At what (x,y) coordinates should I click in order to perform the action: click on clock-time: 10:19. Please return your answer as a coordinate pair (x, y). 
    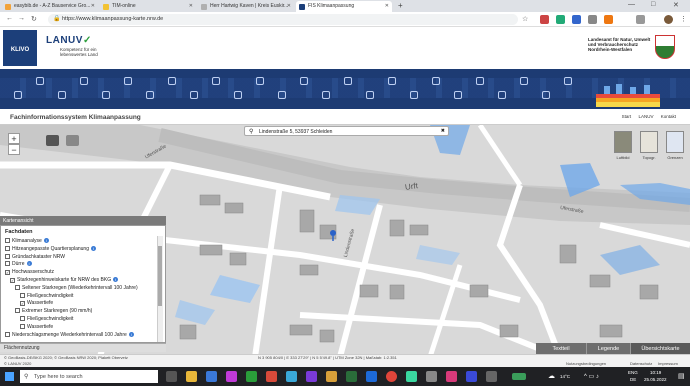
    Looking at the image, I should click on (655, 372).